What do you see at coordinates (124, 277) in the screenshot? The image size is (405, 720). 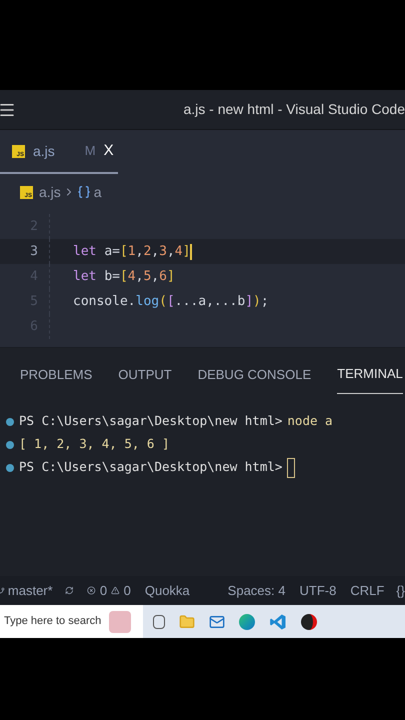 I see `code-line: let b=[4,5,6]` at bounding box center [124, 277].